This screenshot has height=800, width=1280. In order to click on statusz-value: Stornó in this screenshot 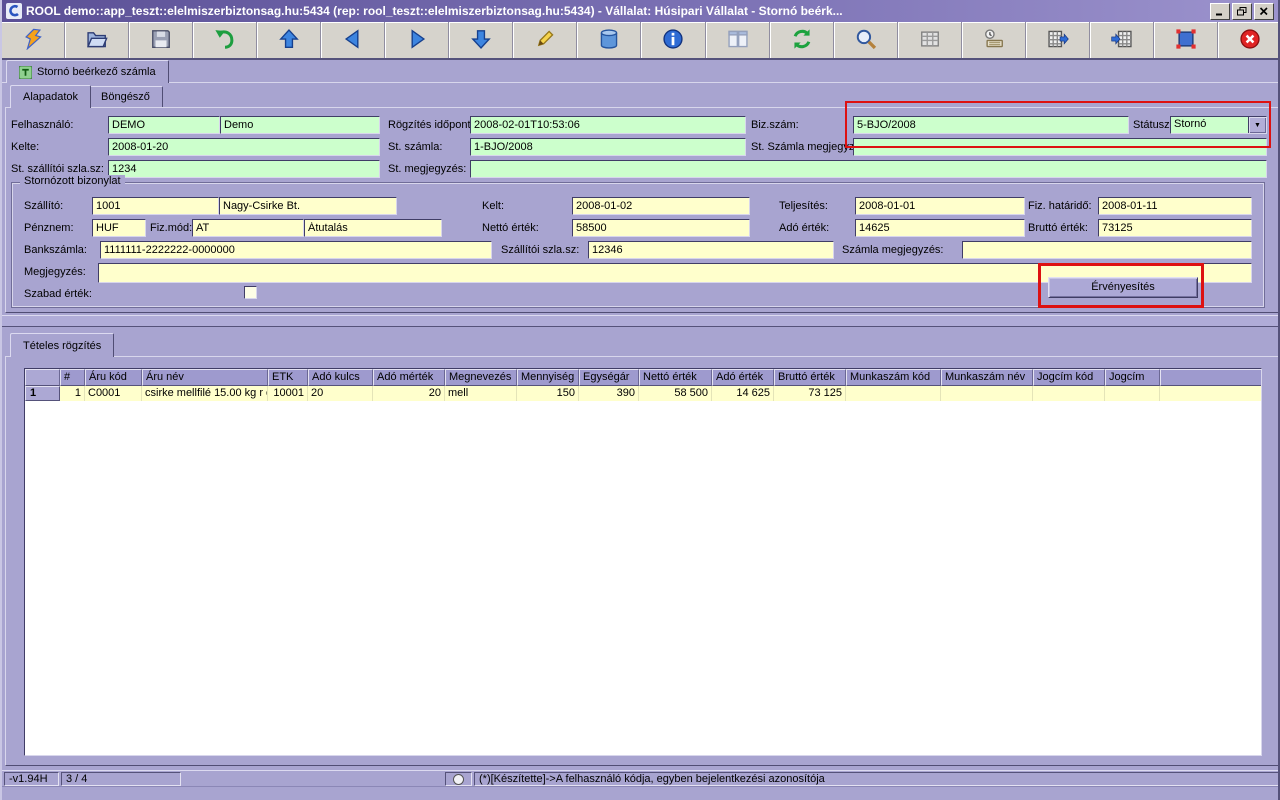, I will do `click(1190, 124)`.